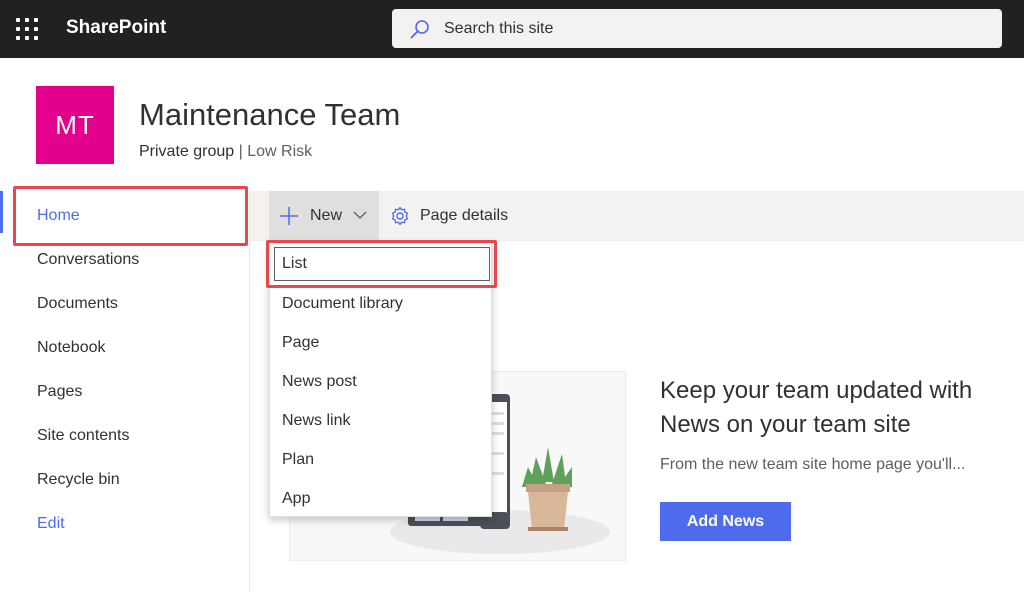  What do you see at coordinates (269, 115) in the screenshot?
I see `site-title: Maintenance Team` at bounding box center [269, 115].